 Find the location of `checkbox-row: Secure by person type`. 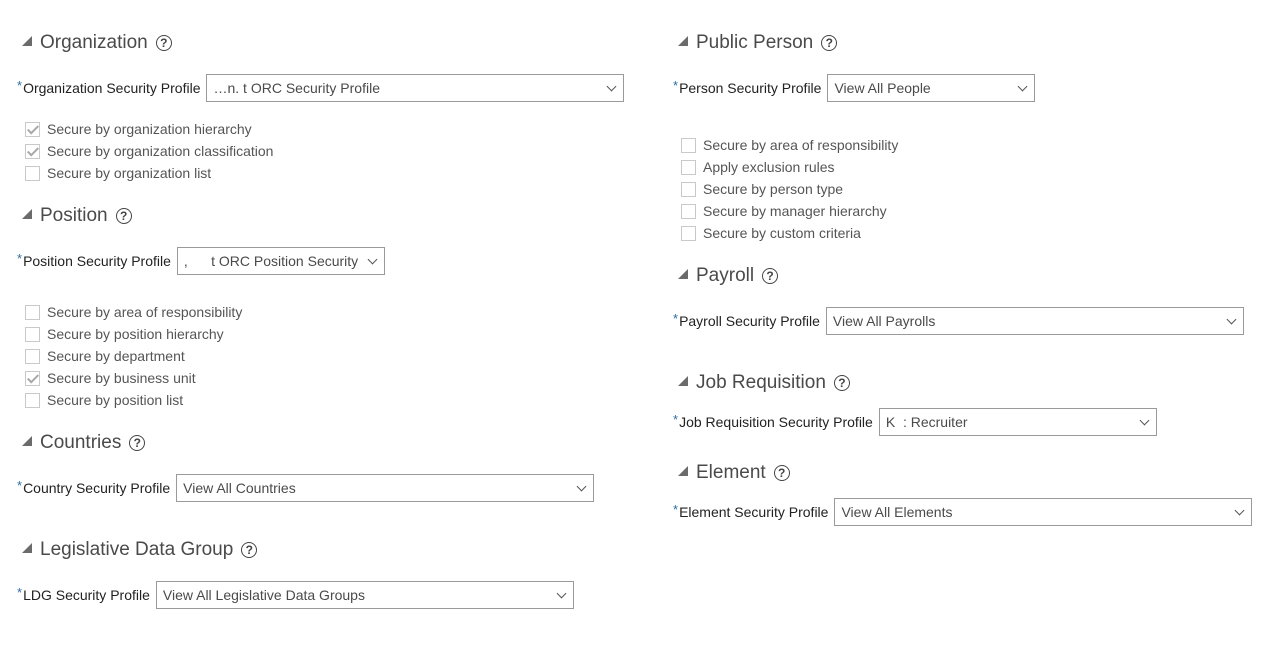

checkbox-row: Secure by person type is located at coordinates (789, 189).